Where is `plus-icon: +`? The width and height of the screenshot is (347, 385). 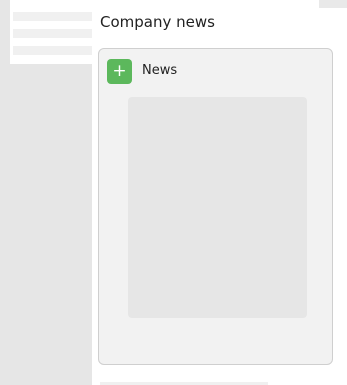
plus-icon: + is located at coordinates (119, 71).